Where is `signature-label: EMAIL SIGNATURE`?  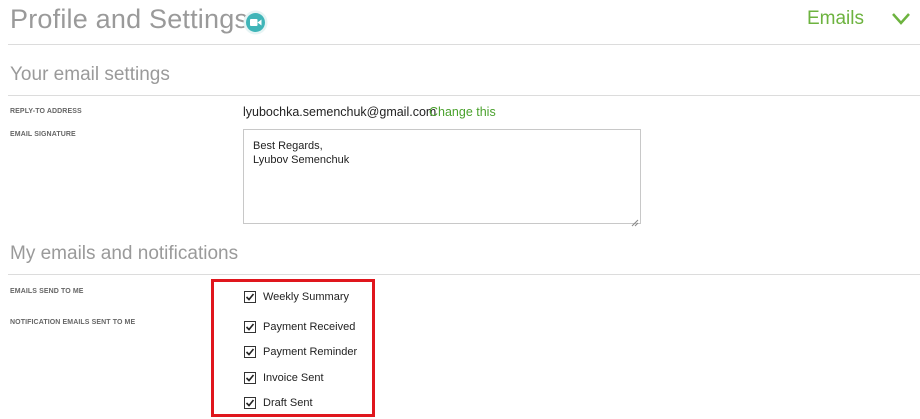 signature-label: EMAIL SIGNATURE is located at coordinates (43, 134).